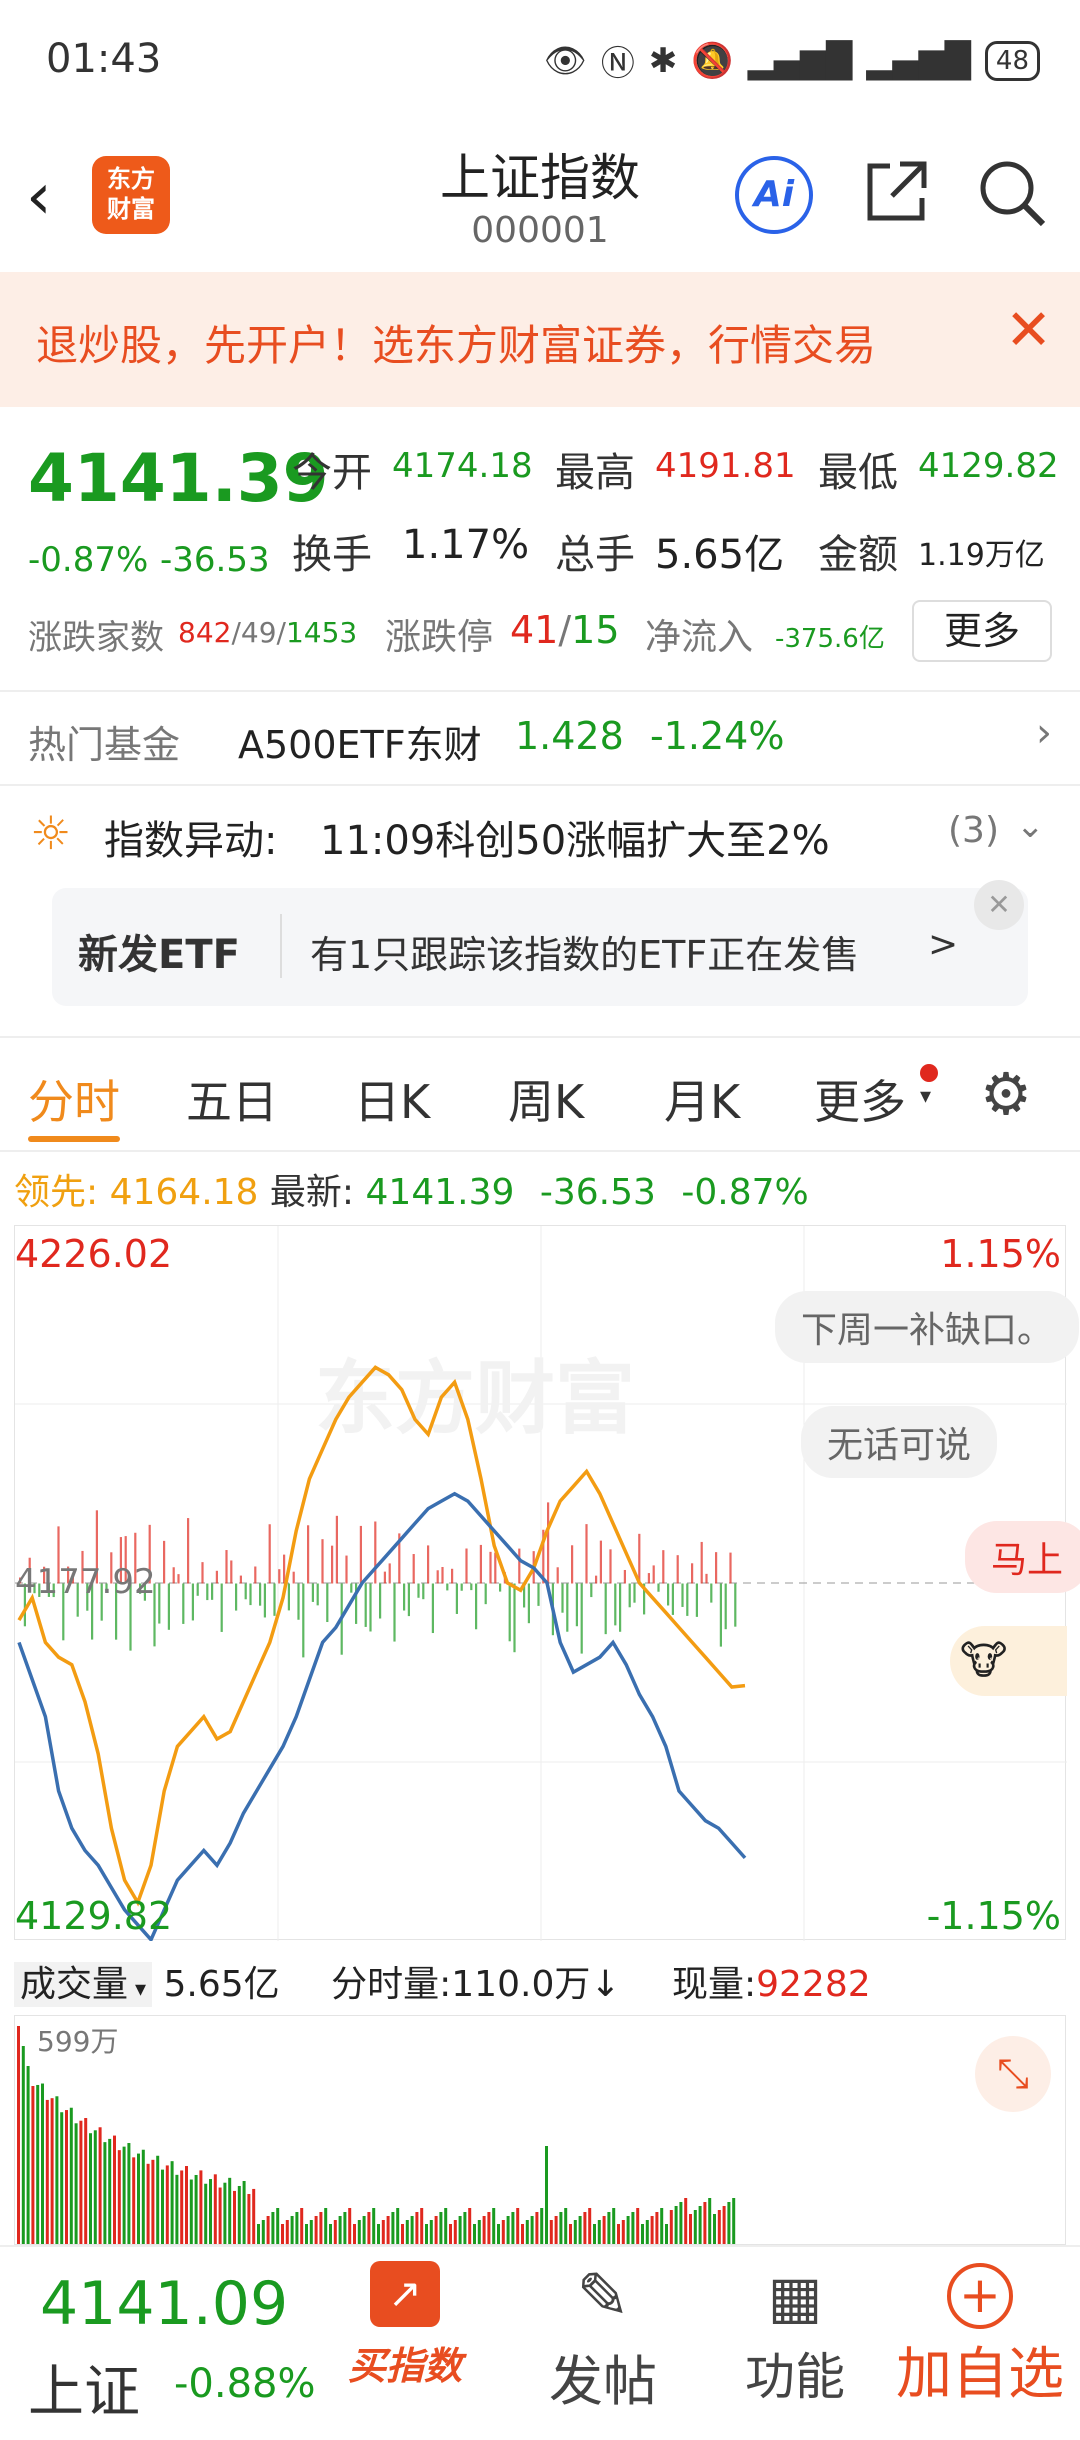 Image resolution: width=1080 pixels, height=2440 pixels. I want to click on down-arrow-icon: ↓, so click(605, 1984).